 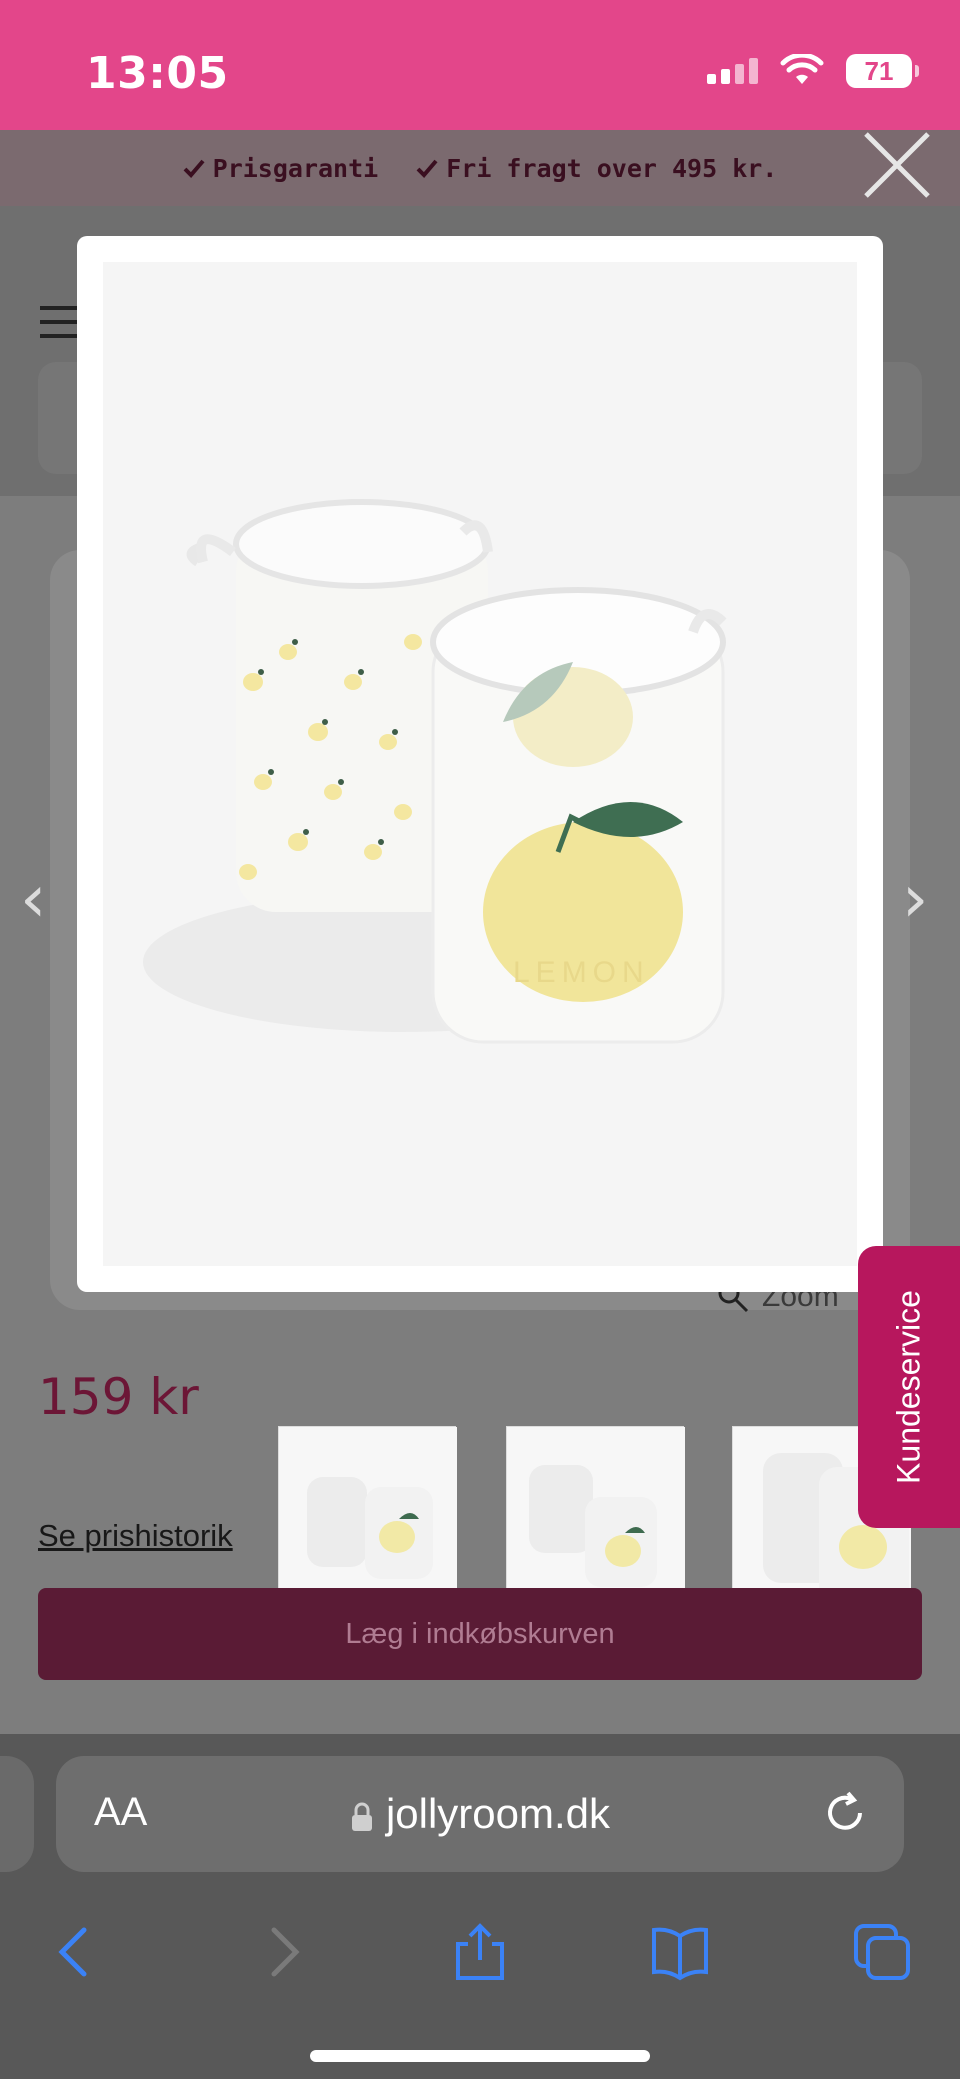 What do you see at coordinates (60, 327) in the screenshot?
I see `menu-icon` at bounding box center [60, 327].